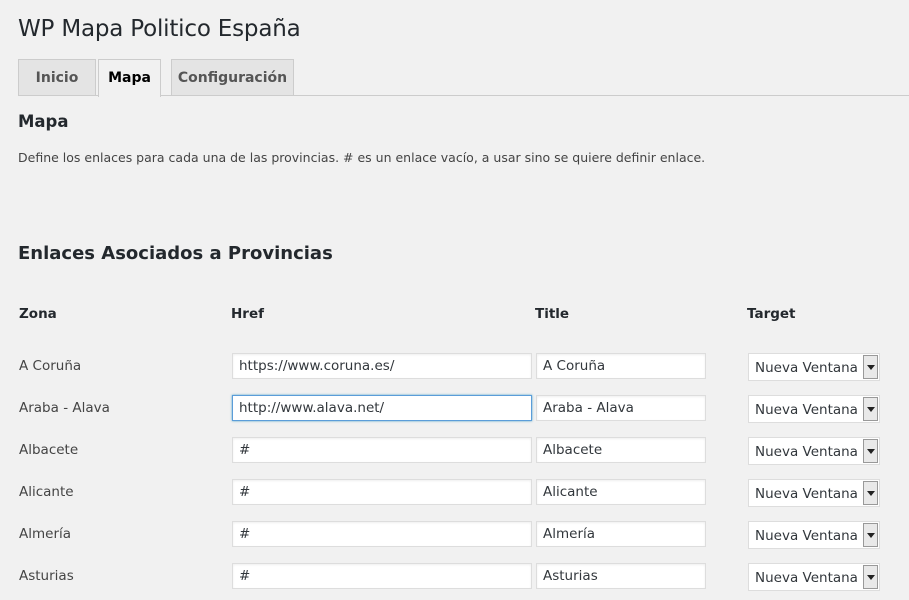 This screenshot has width=909, height=600. I want to click on zone-label: Alicante, so click(46, 492).